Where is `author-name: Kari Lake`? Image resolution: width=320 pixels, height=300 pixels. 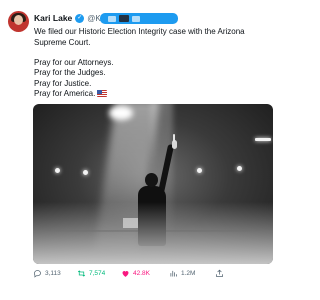 author-name: Kari Lake is located at coordinates (53, 18).